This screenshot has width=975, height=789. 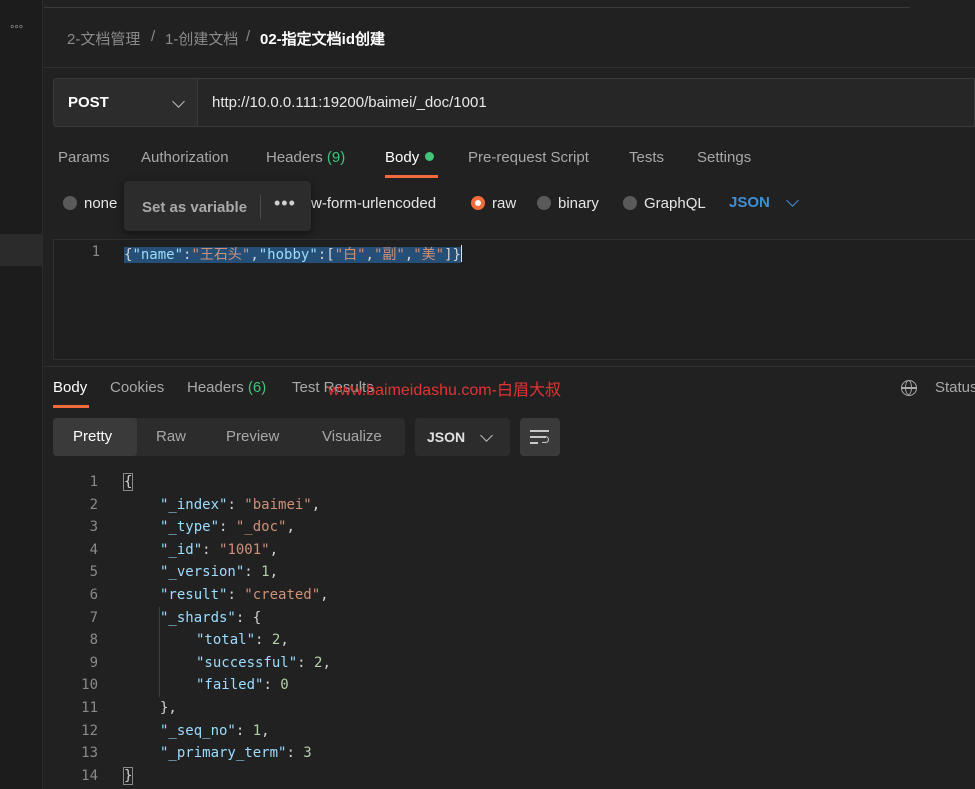 I want to click on modified-dot-icon, so click(x=430, y=156).